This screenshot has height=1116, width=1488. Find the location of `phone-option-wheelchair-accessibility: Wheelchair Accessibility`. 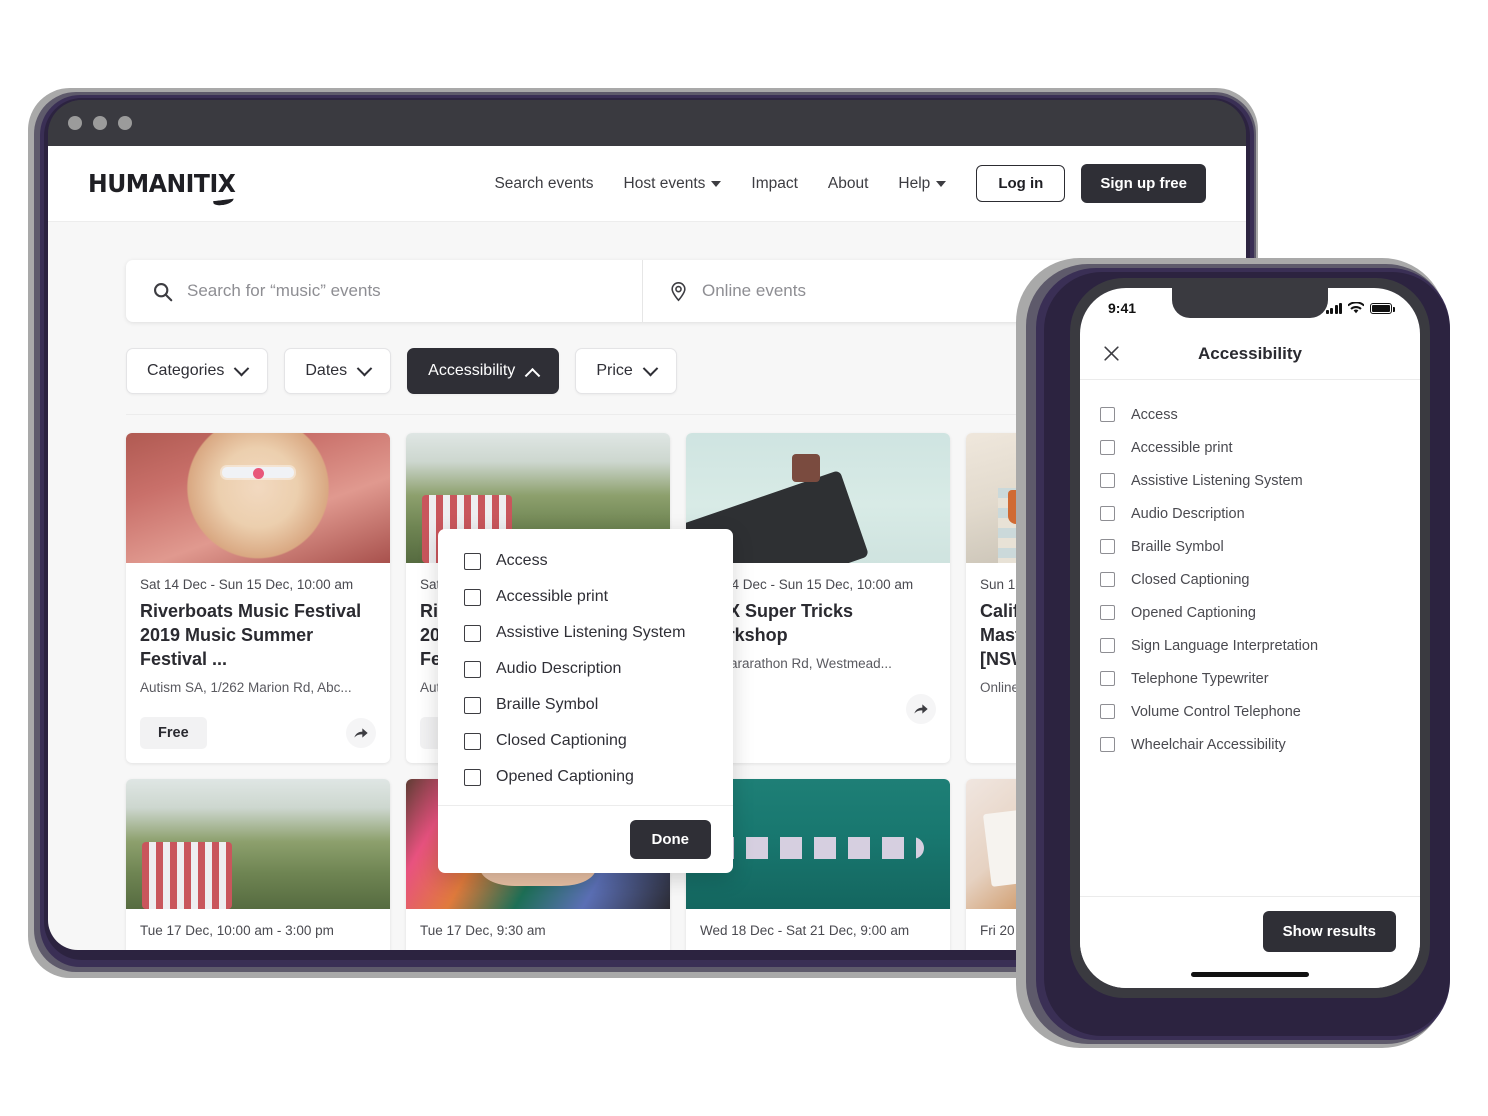

phone-option-wheelchair-accessibility: Wheelchair Accessibility is located at coordinates (1250, 744).